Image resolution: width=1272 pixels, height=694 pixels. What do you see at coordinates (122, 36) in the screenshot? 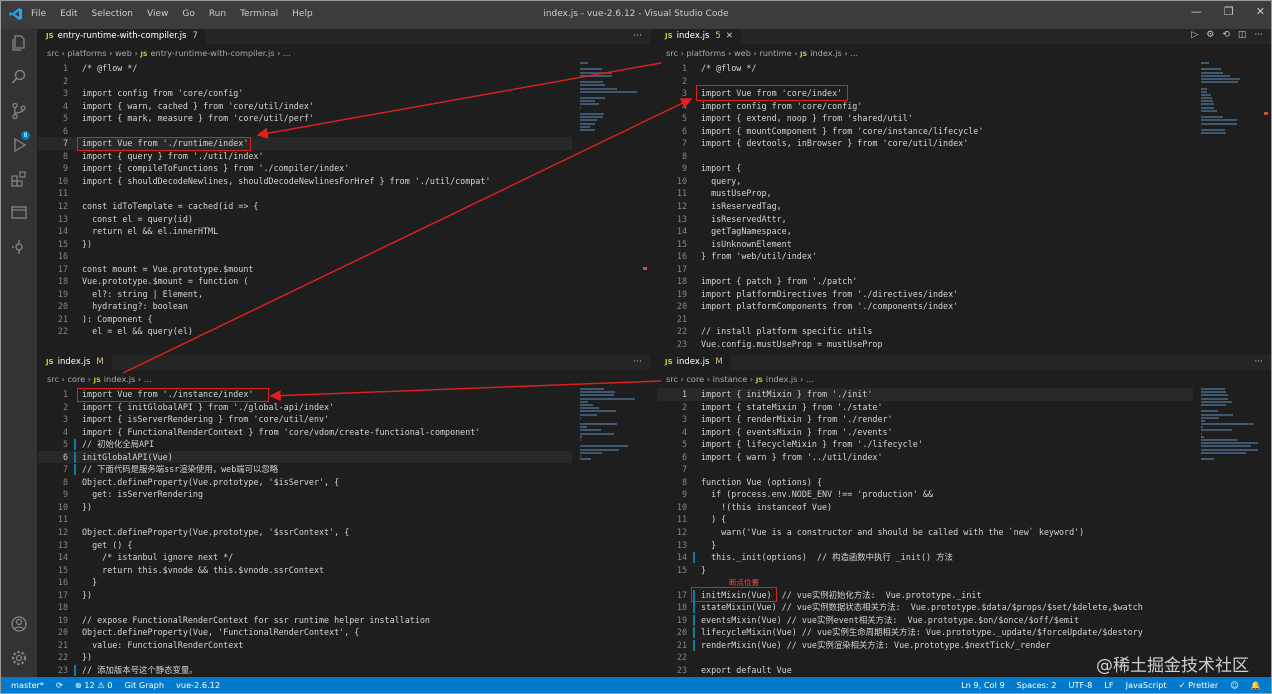
I see `tab-entry-runtime-with-compiler: JS entry-runtime-with-compiler.js 7` at bounding box center [122, 36].